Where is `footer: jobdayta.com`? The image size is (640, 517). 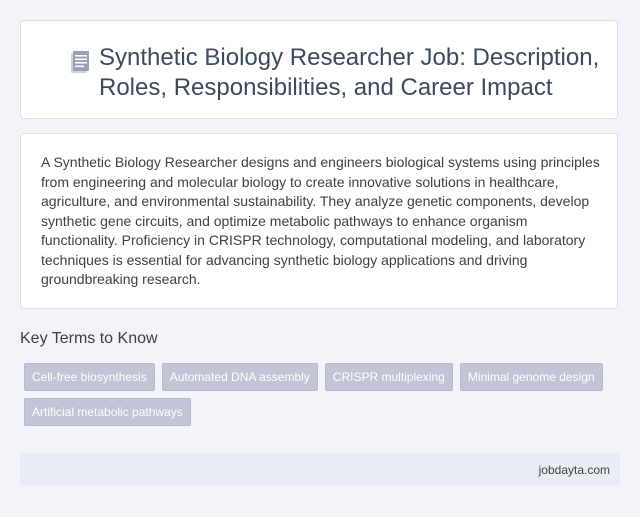
footer: jobdayta.com is located at coordinates (320, 469).